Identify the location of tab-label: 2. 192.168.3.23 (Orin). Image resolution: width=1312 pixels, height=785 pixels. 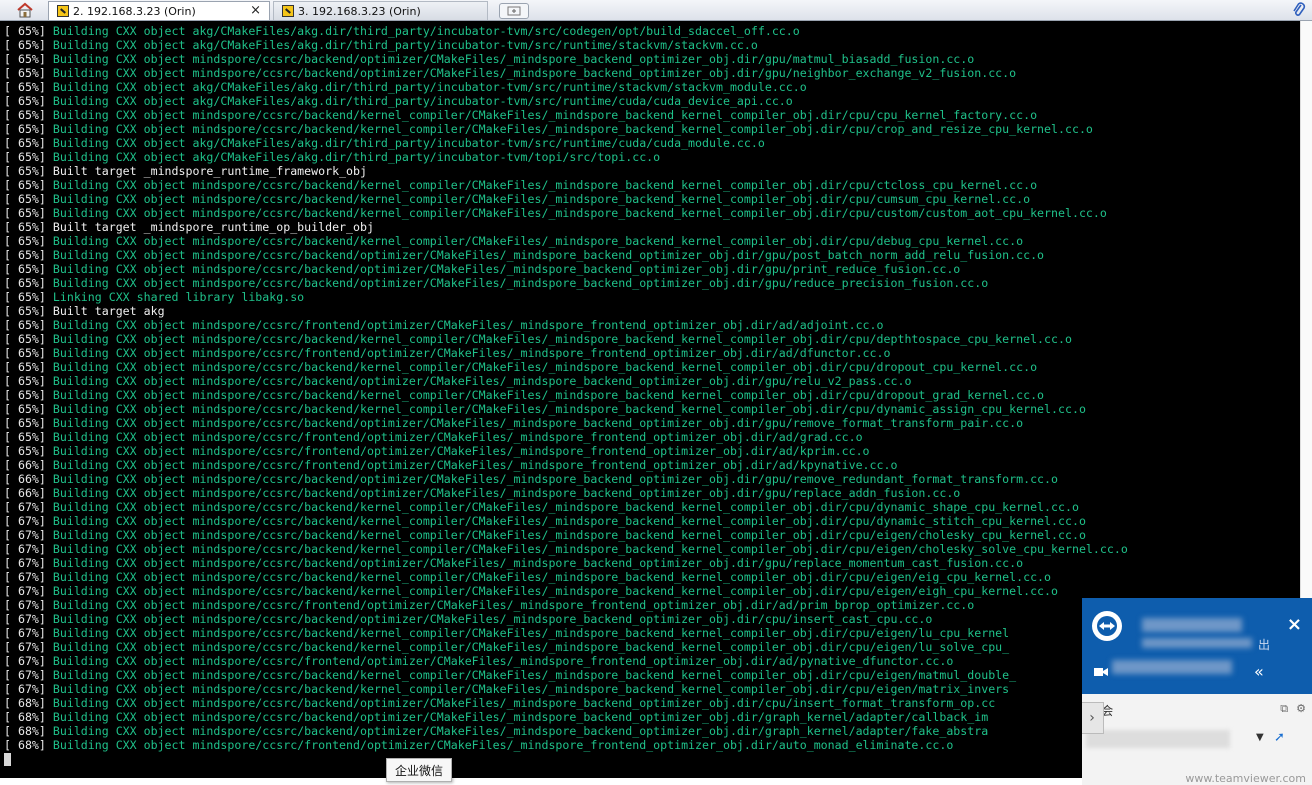
(134, 11).